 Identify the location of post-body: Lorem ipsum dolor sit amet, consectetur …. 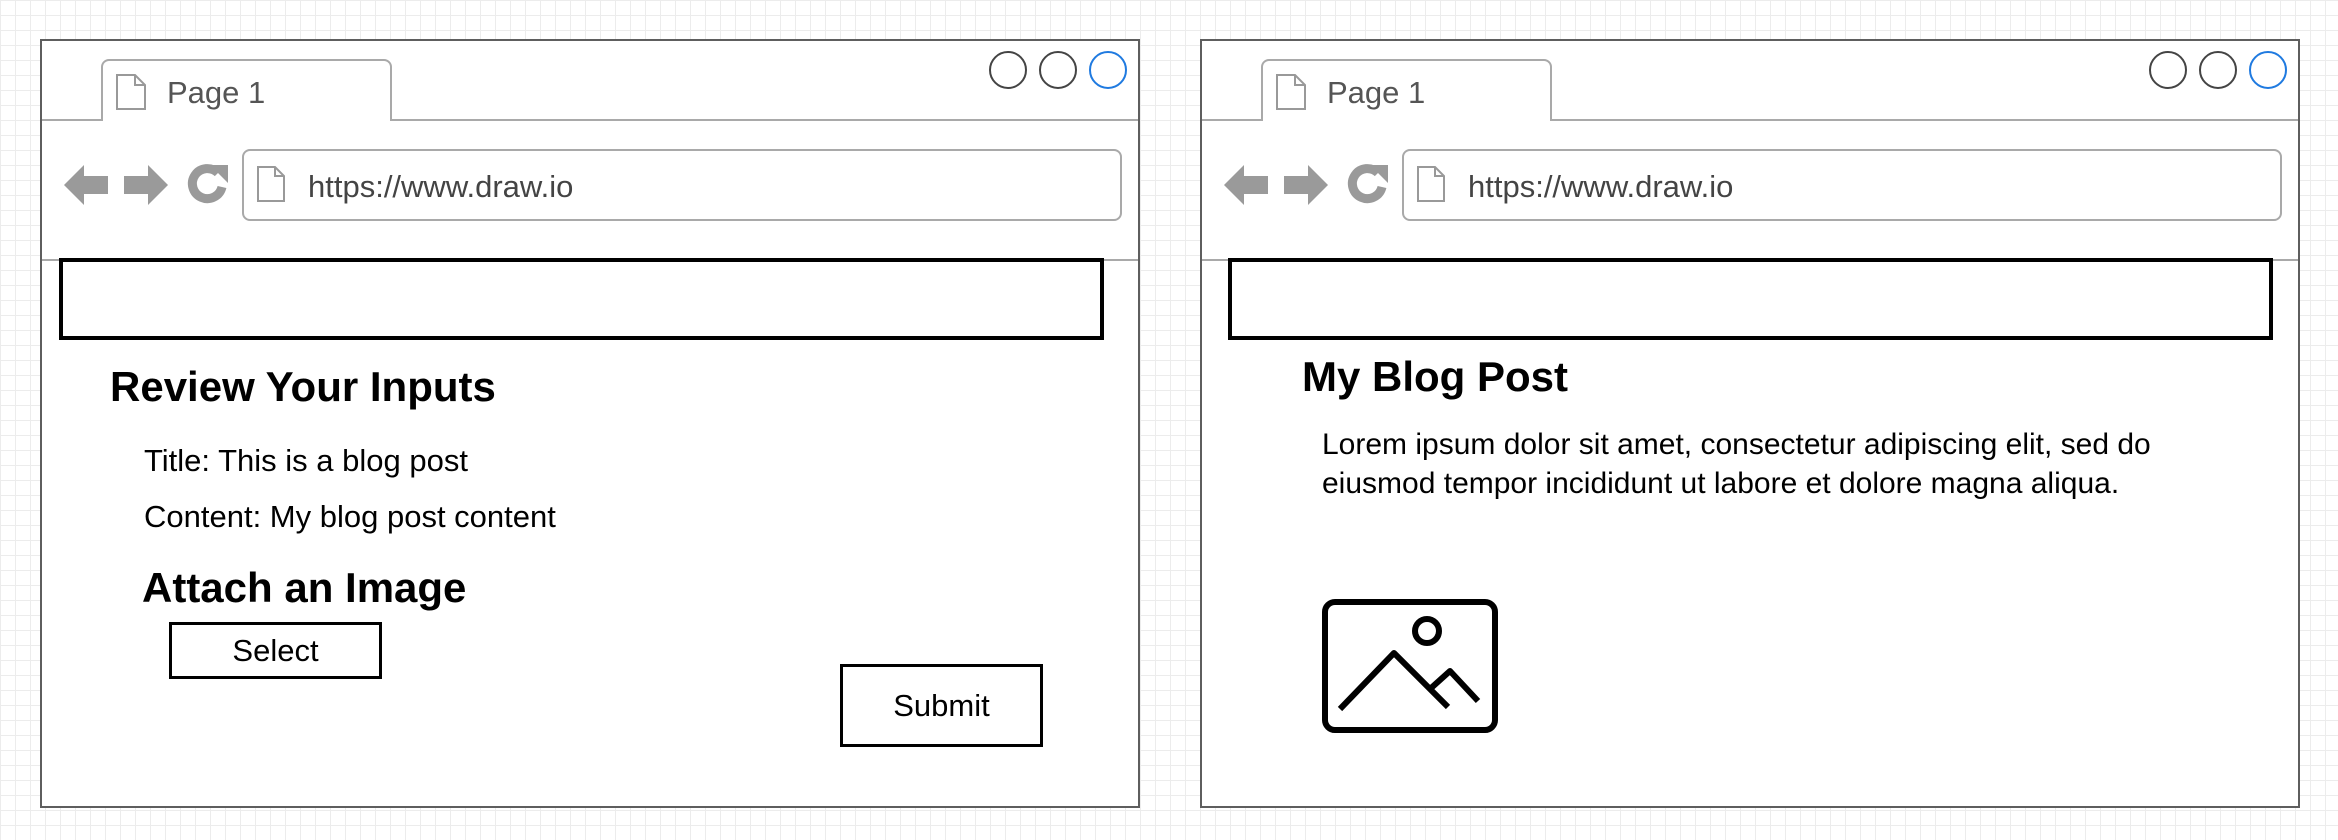
(1736, 464).